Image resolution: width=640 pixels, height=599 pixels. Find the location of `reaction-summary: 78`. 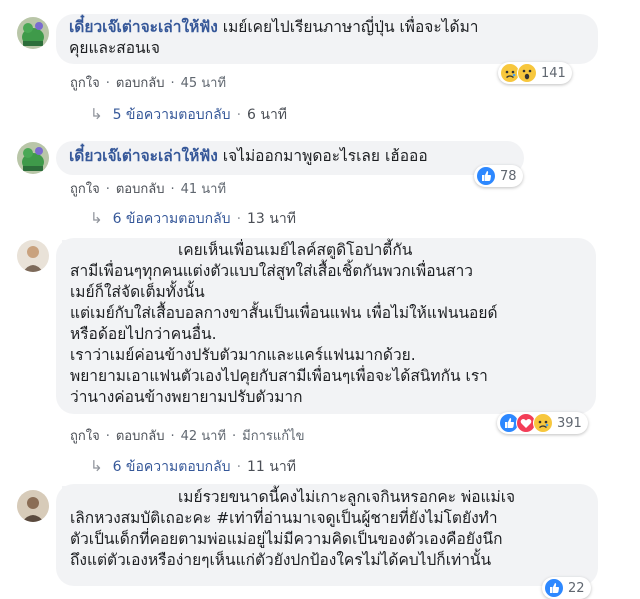

reaction-summary: 78 is located at coordinates (498, 176).